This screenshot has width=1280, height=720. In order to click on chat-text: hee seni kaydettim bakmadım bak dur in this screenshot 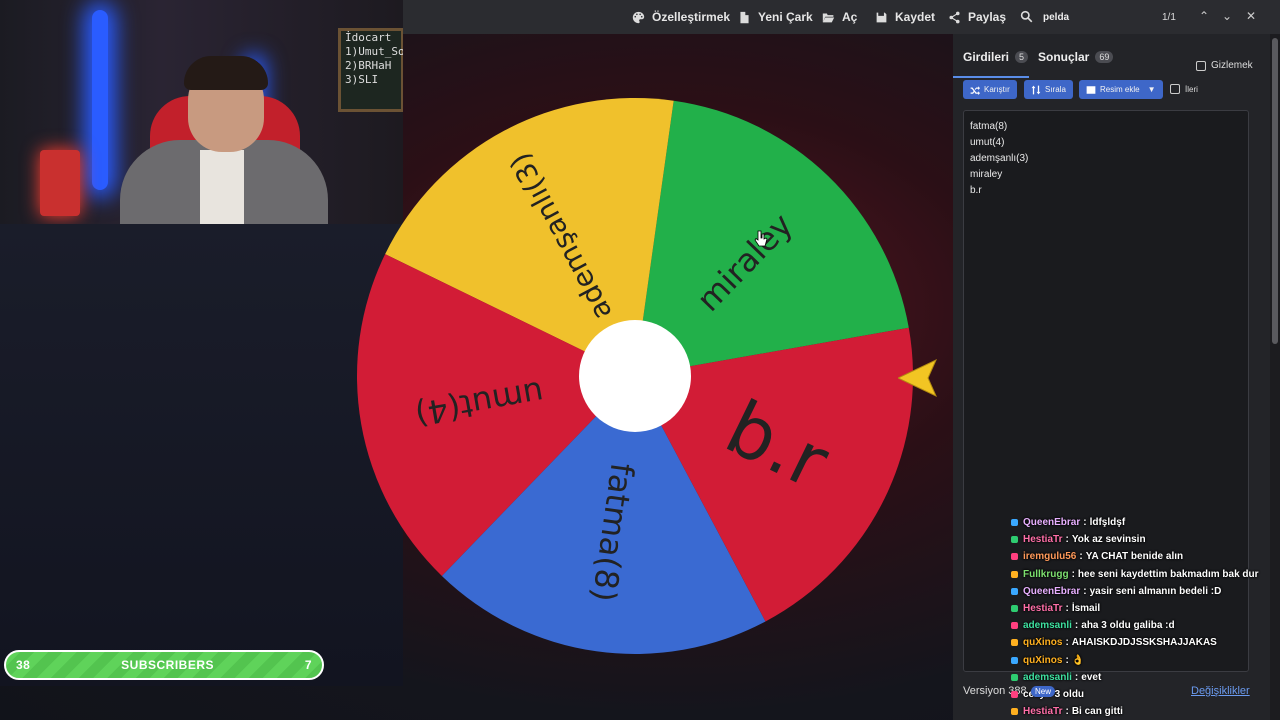, I will do `click(1168, 574)`.